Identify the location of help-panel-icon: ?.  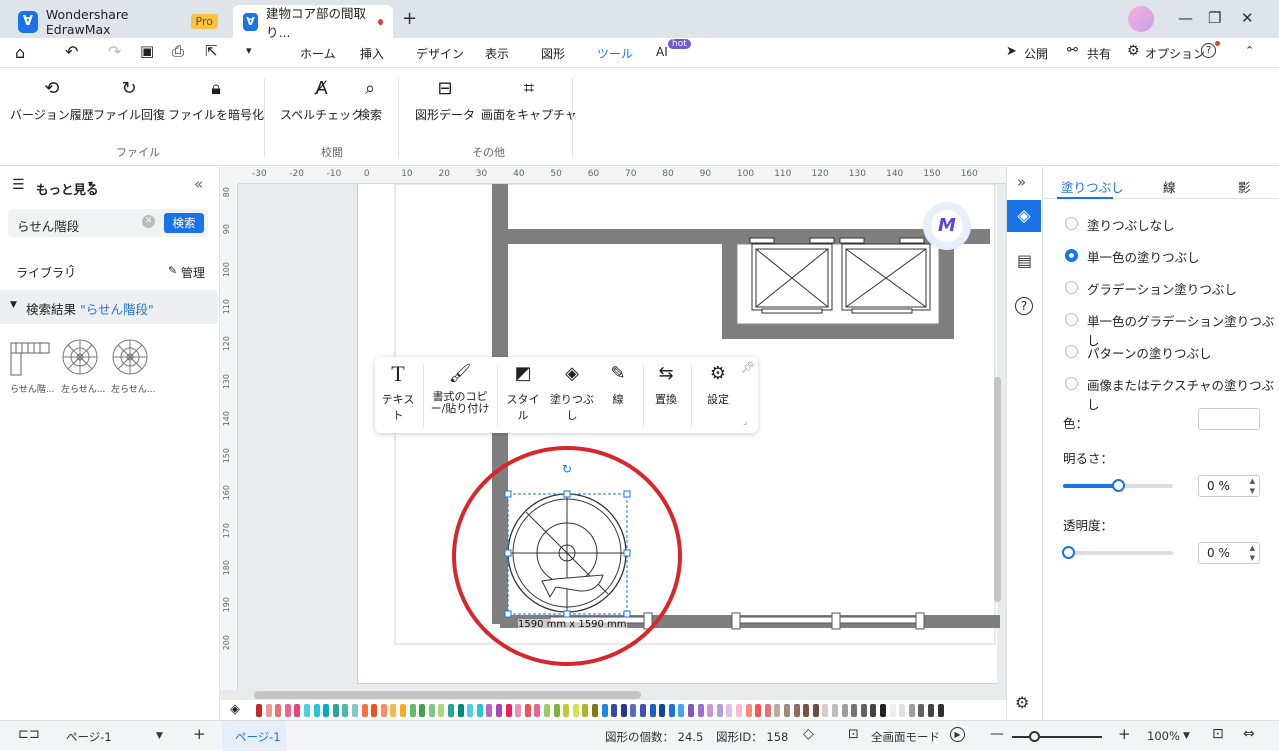
(1024, 306).